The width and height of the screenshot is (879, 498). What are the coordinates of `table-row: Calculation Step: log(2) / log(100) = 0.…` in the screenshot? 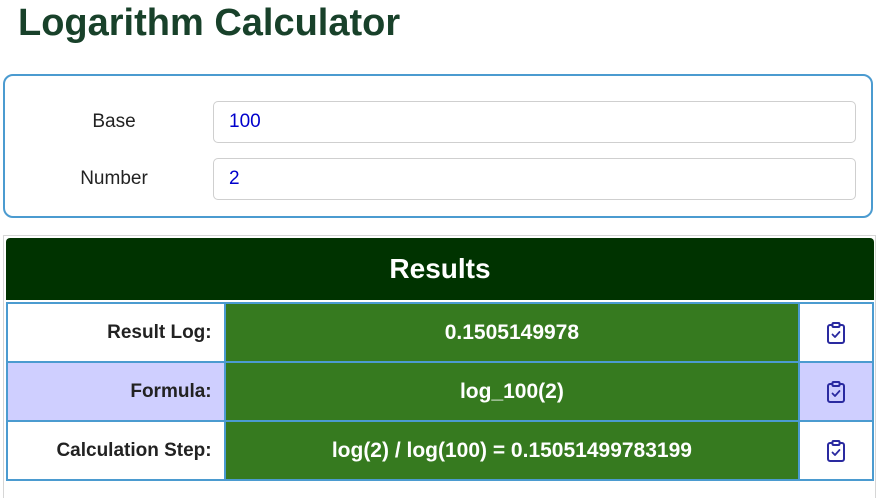 It's located at (440, 450).